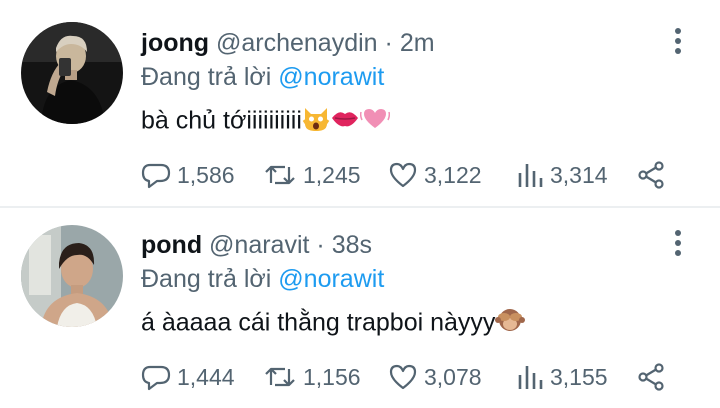  Describe the element at coordinates (175, 43) in the screenshot. I see `display-name: joong` at that location.